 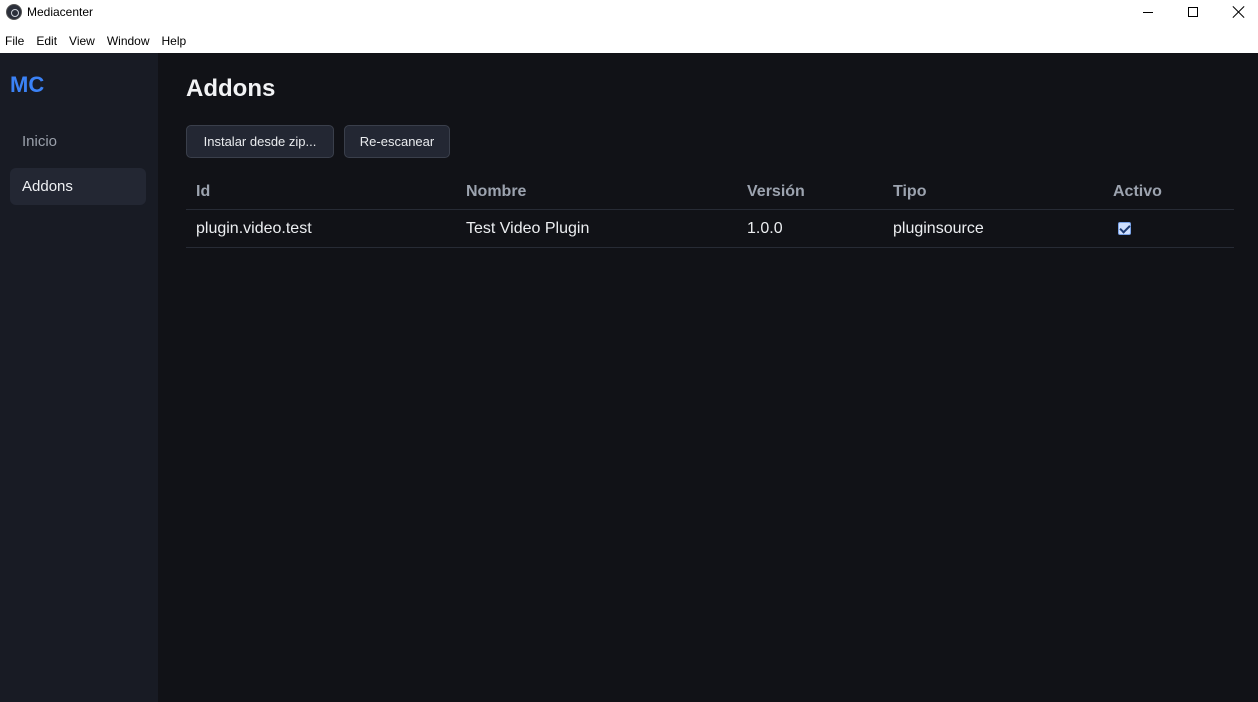 I want to click on sidebar-item-inicio: Inicio, so click(x=78, y=141).